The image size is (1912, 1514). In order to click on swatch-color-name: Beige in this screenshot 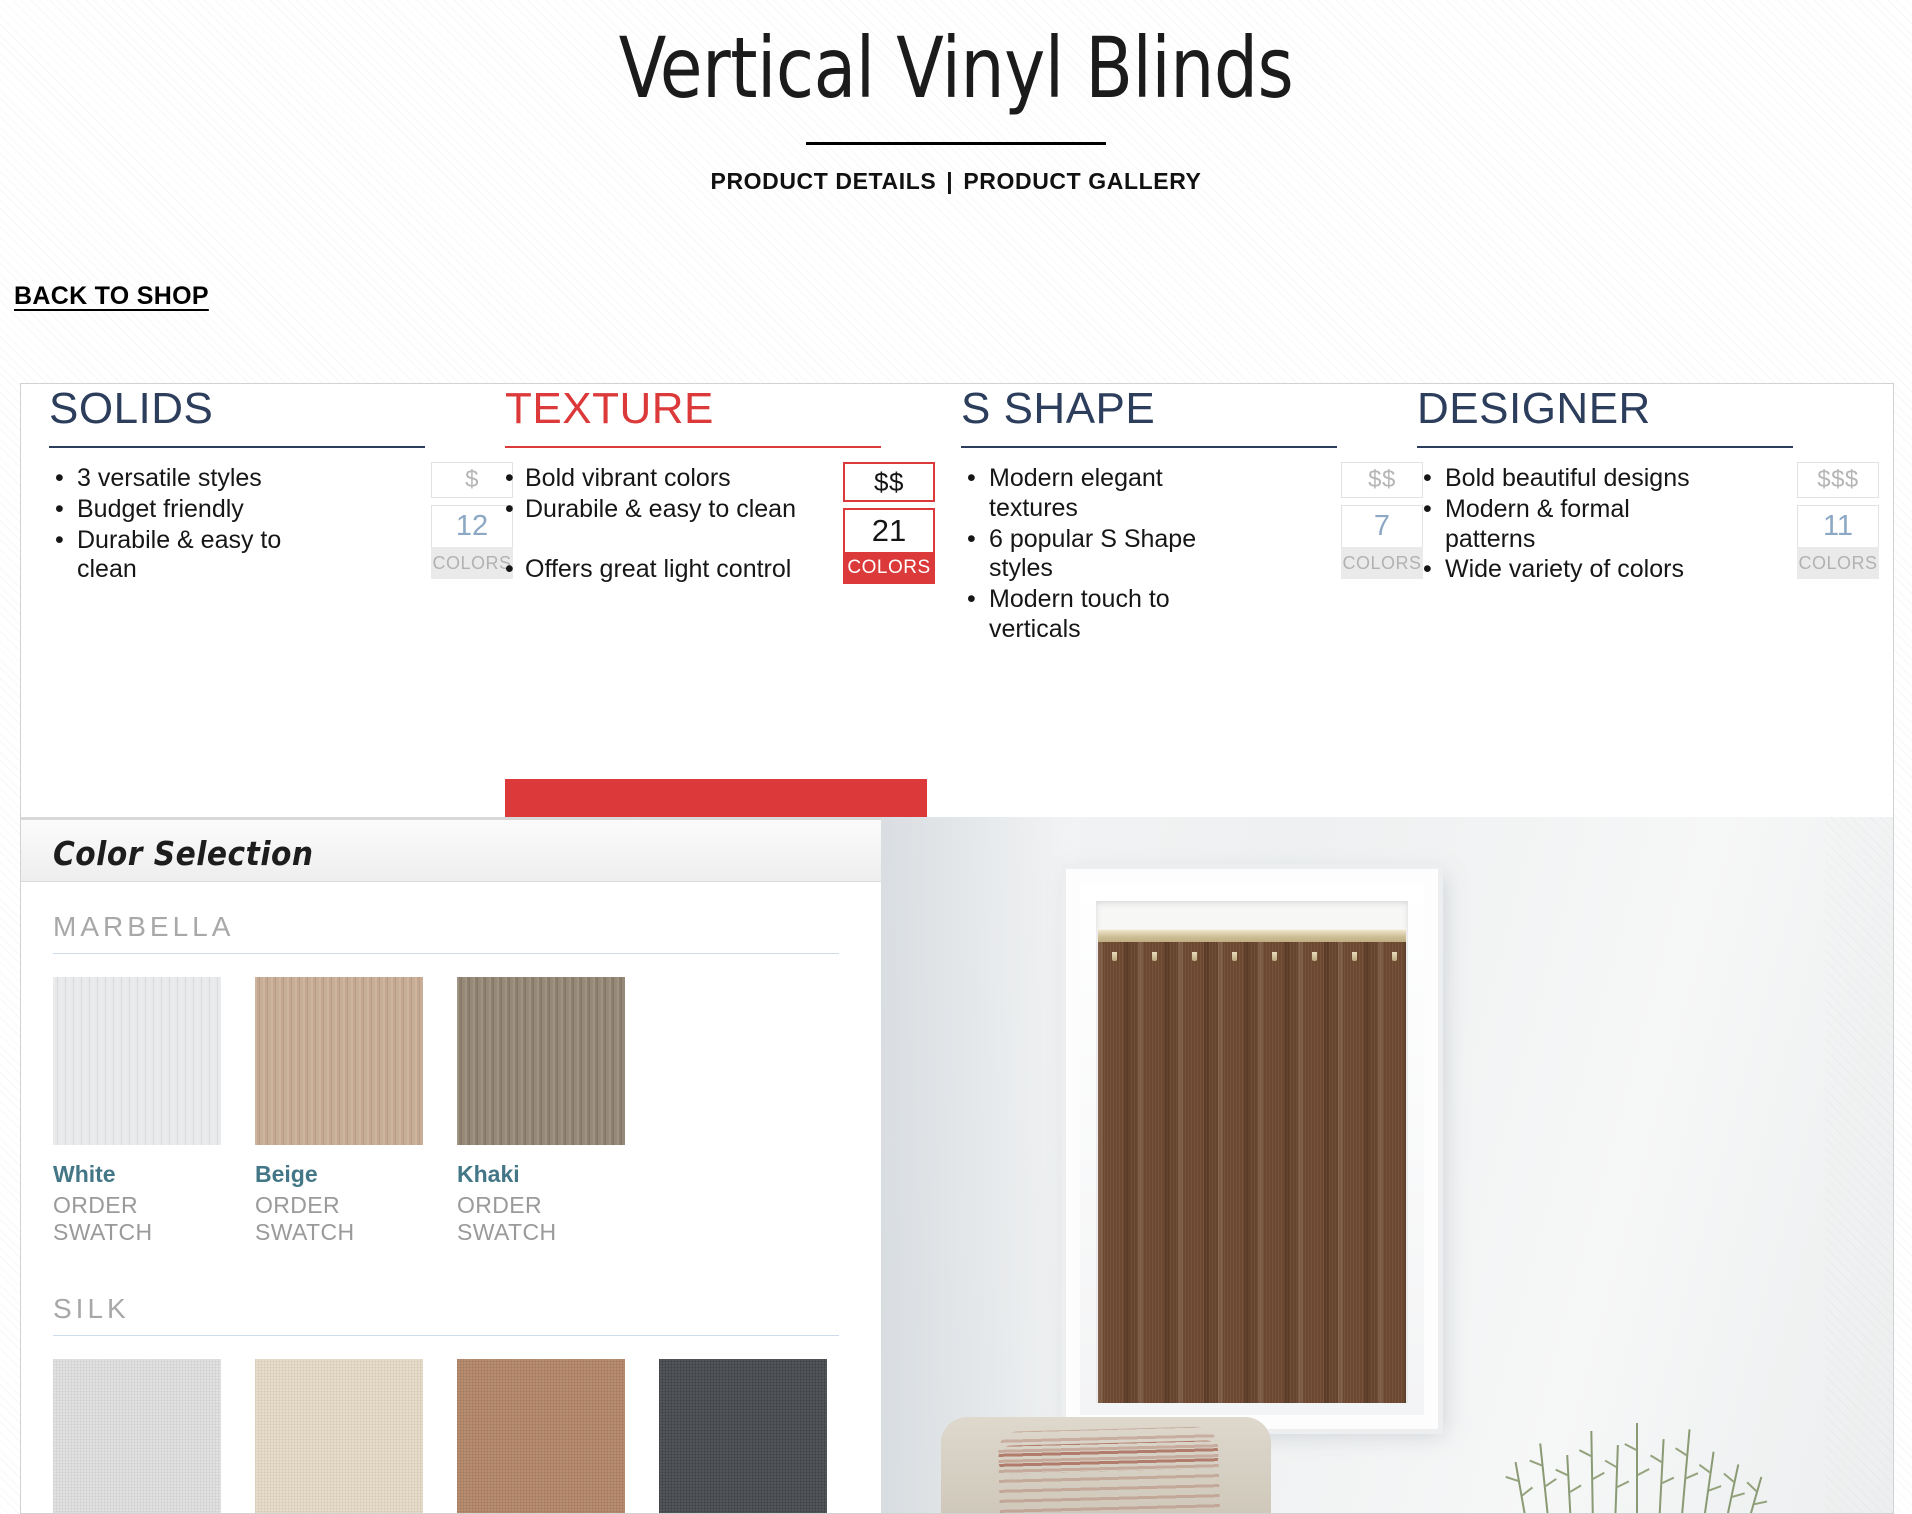, I will do `click(286, 1174)`.